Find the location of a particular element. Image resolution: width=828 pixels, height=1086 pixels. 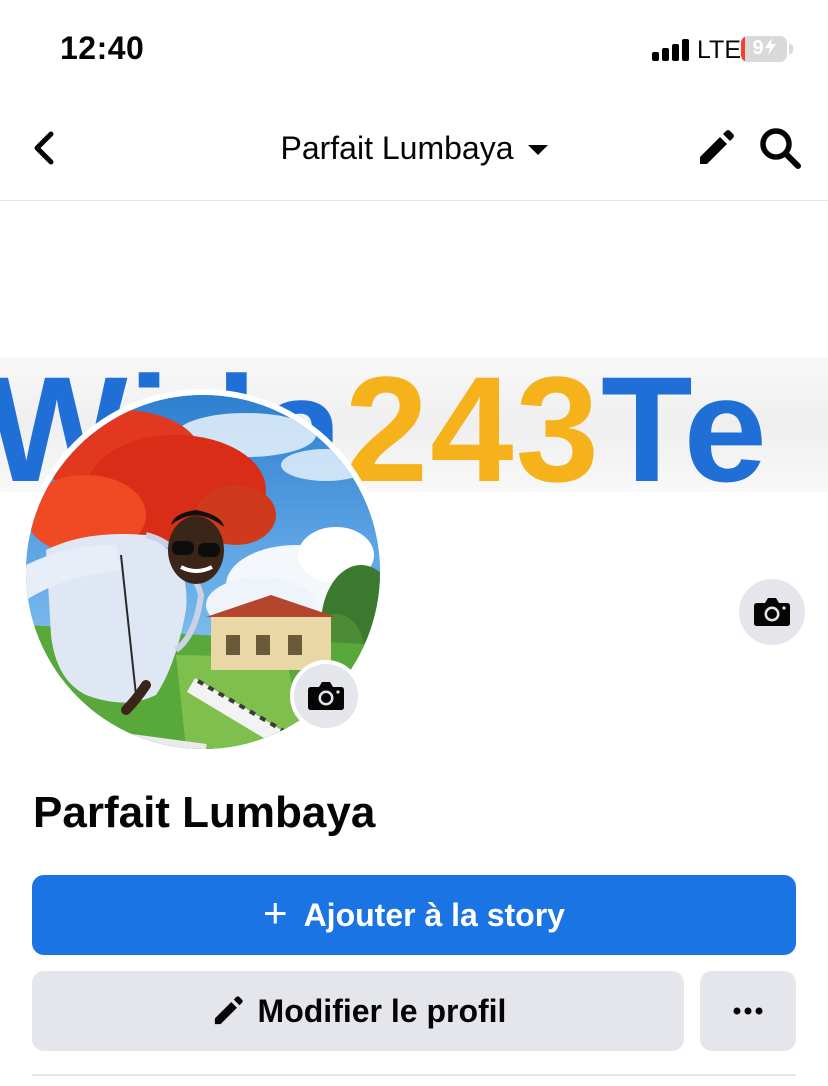

cover-camera-button is located at coordinates (772, 612).